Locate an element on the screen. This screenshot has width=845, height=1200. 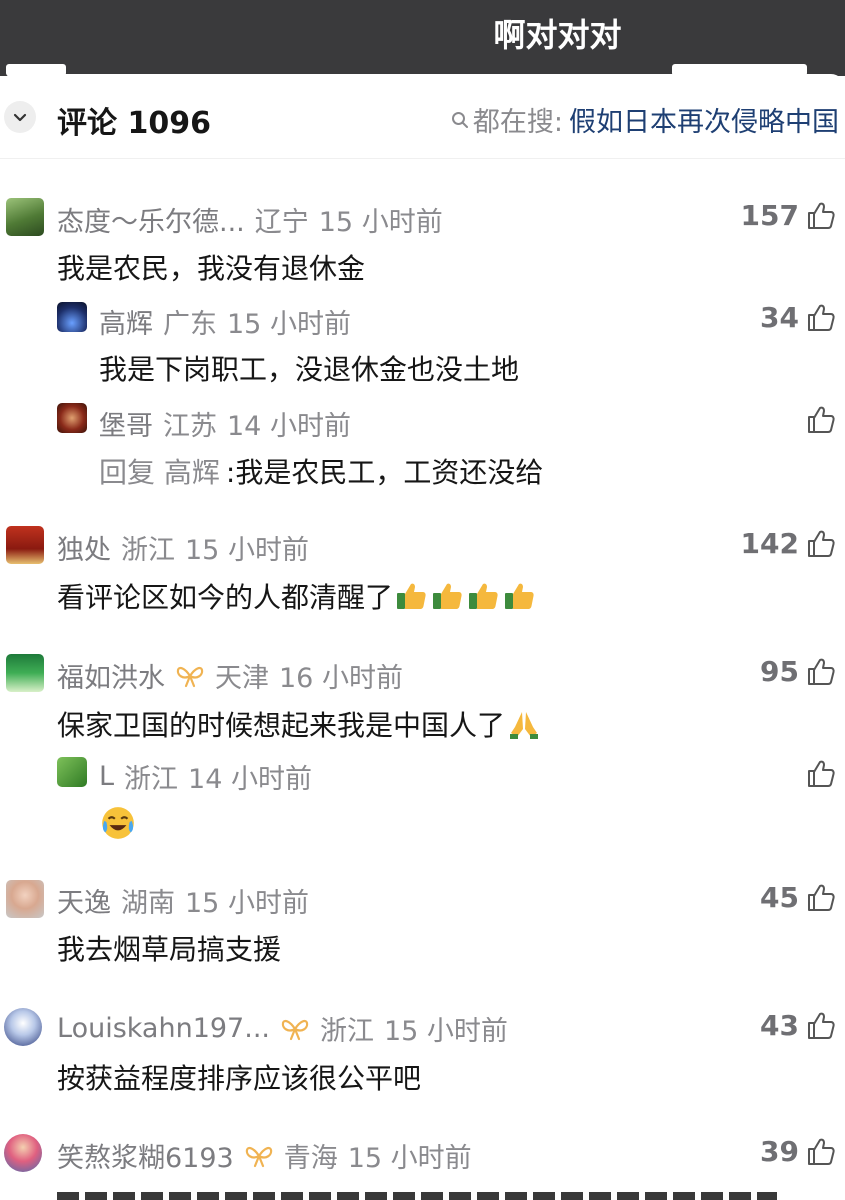
comments-count-title: 评论 1096 is located at coordinates (134, 123).